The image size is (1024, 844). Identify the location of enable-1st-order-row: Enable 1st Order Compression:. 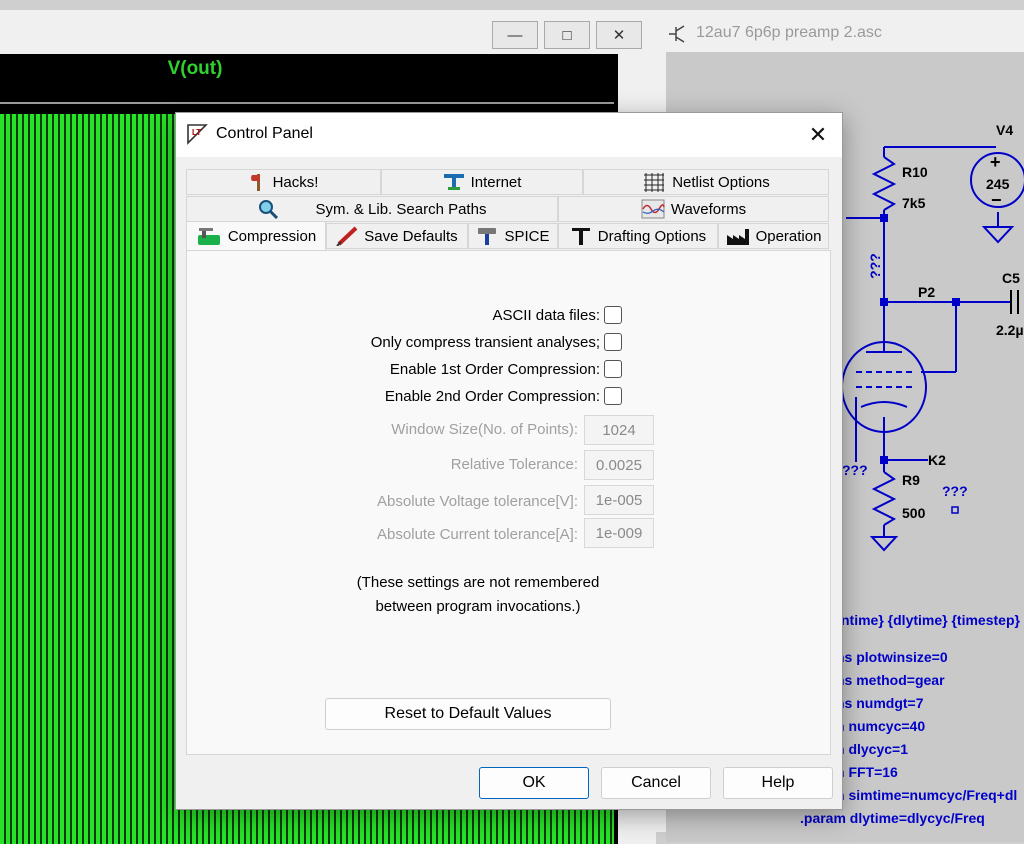
(506, 369).